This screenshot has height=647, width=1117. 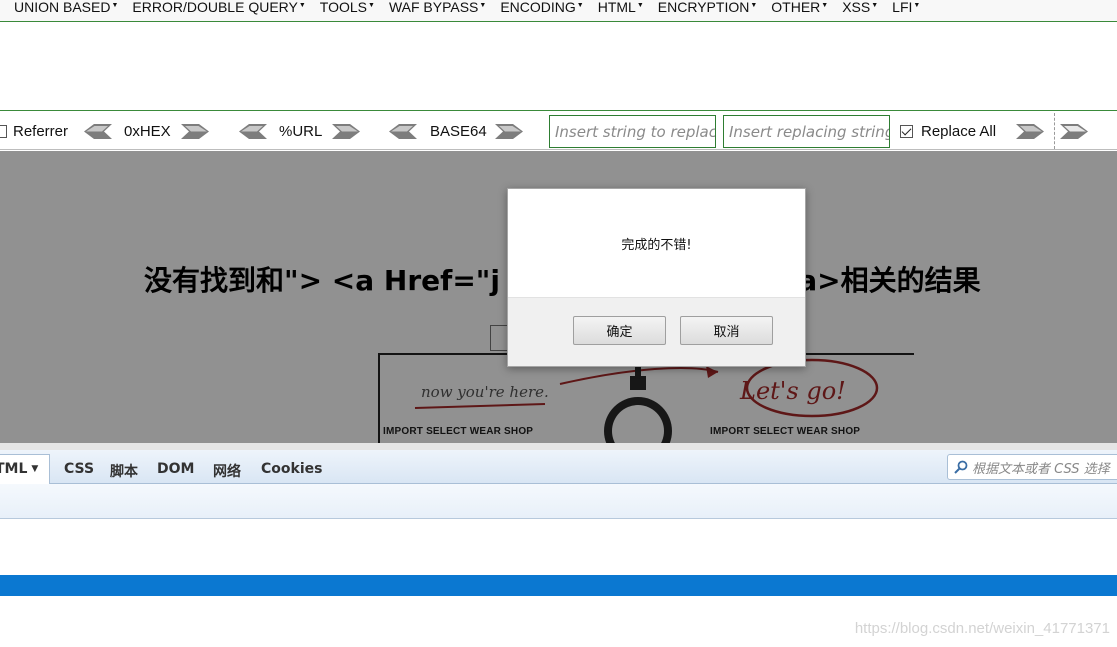 I want to click on menu-label: LFI, so click(x=902, y=7).